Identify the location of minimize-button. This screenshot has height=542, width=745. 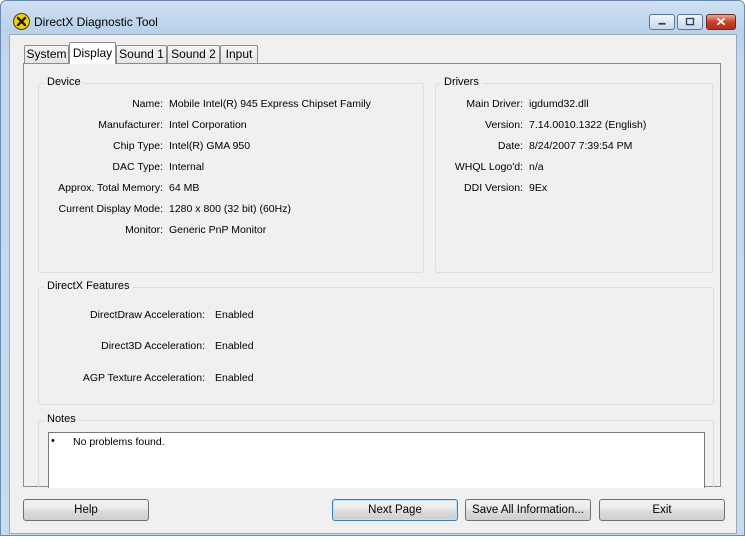
(662, 22).